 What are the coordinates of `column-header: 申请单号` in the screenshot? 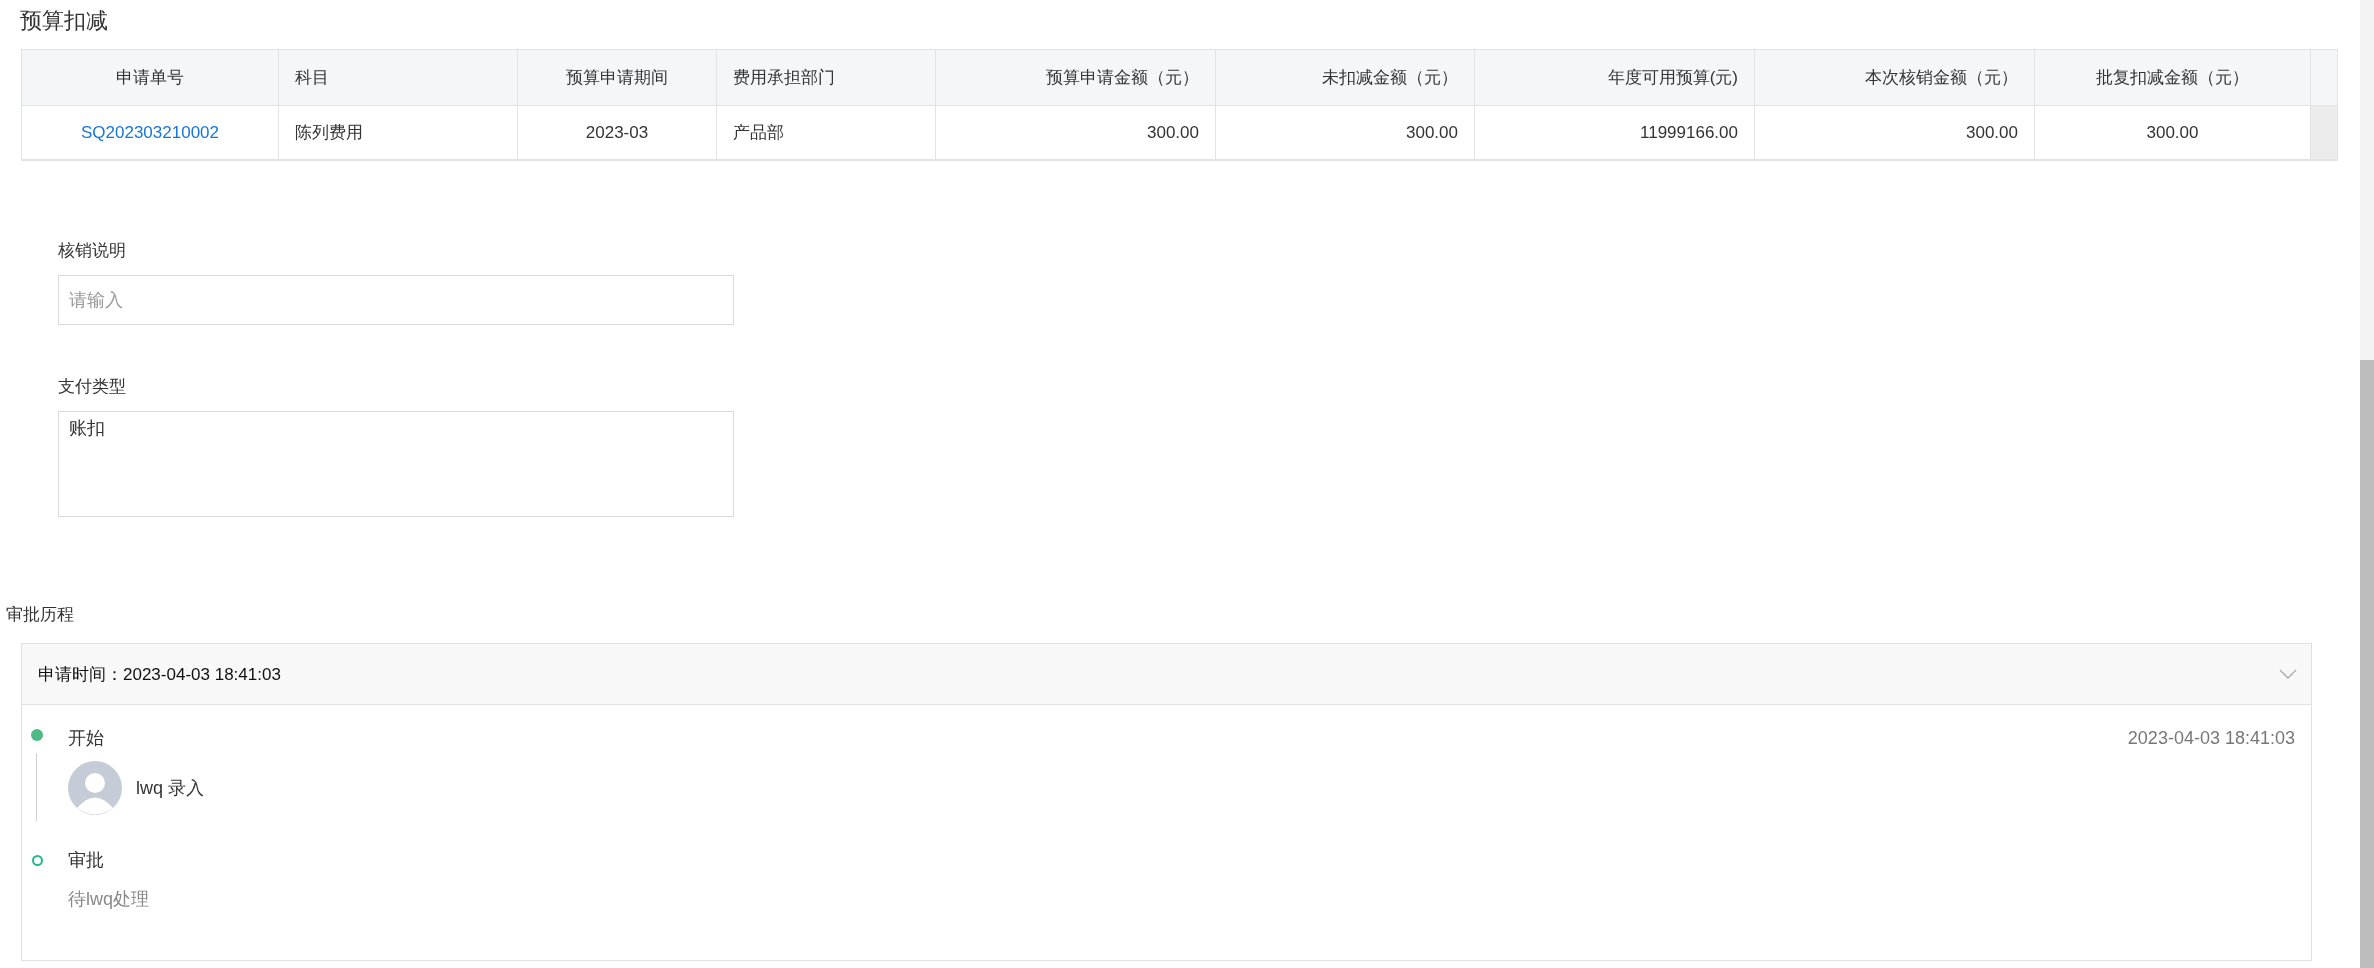 It's located at (150, 77).